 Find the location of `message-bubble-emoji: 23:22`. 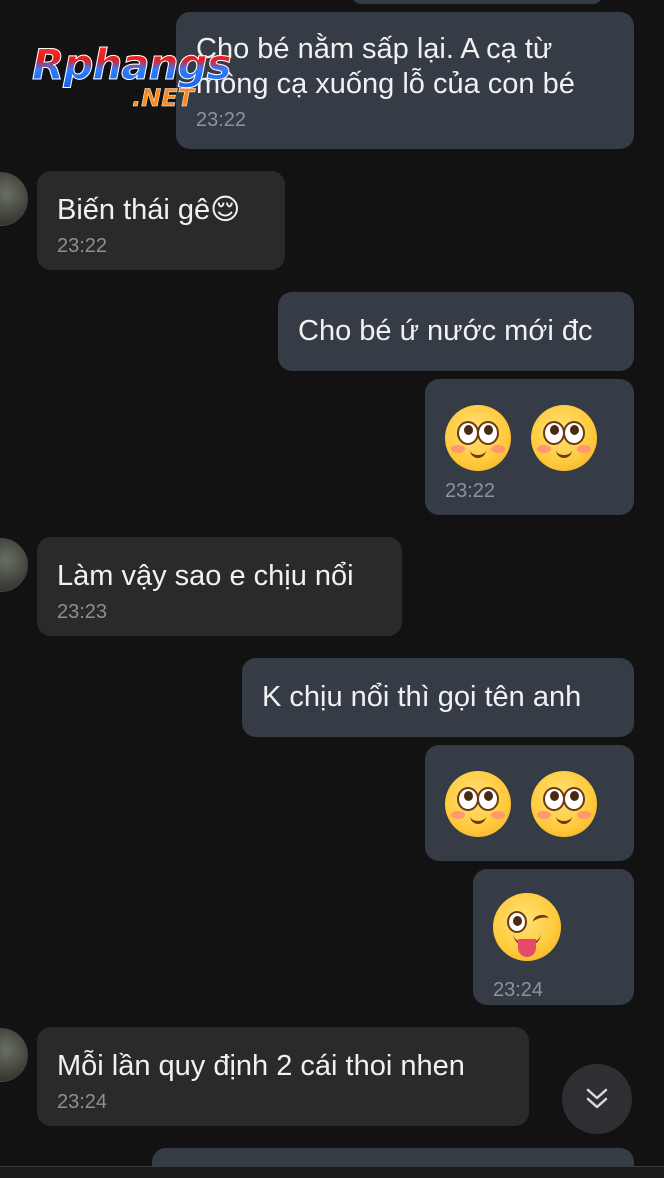

message-bubble-emoji: 23:22 is located at coordinates (529, 447).